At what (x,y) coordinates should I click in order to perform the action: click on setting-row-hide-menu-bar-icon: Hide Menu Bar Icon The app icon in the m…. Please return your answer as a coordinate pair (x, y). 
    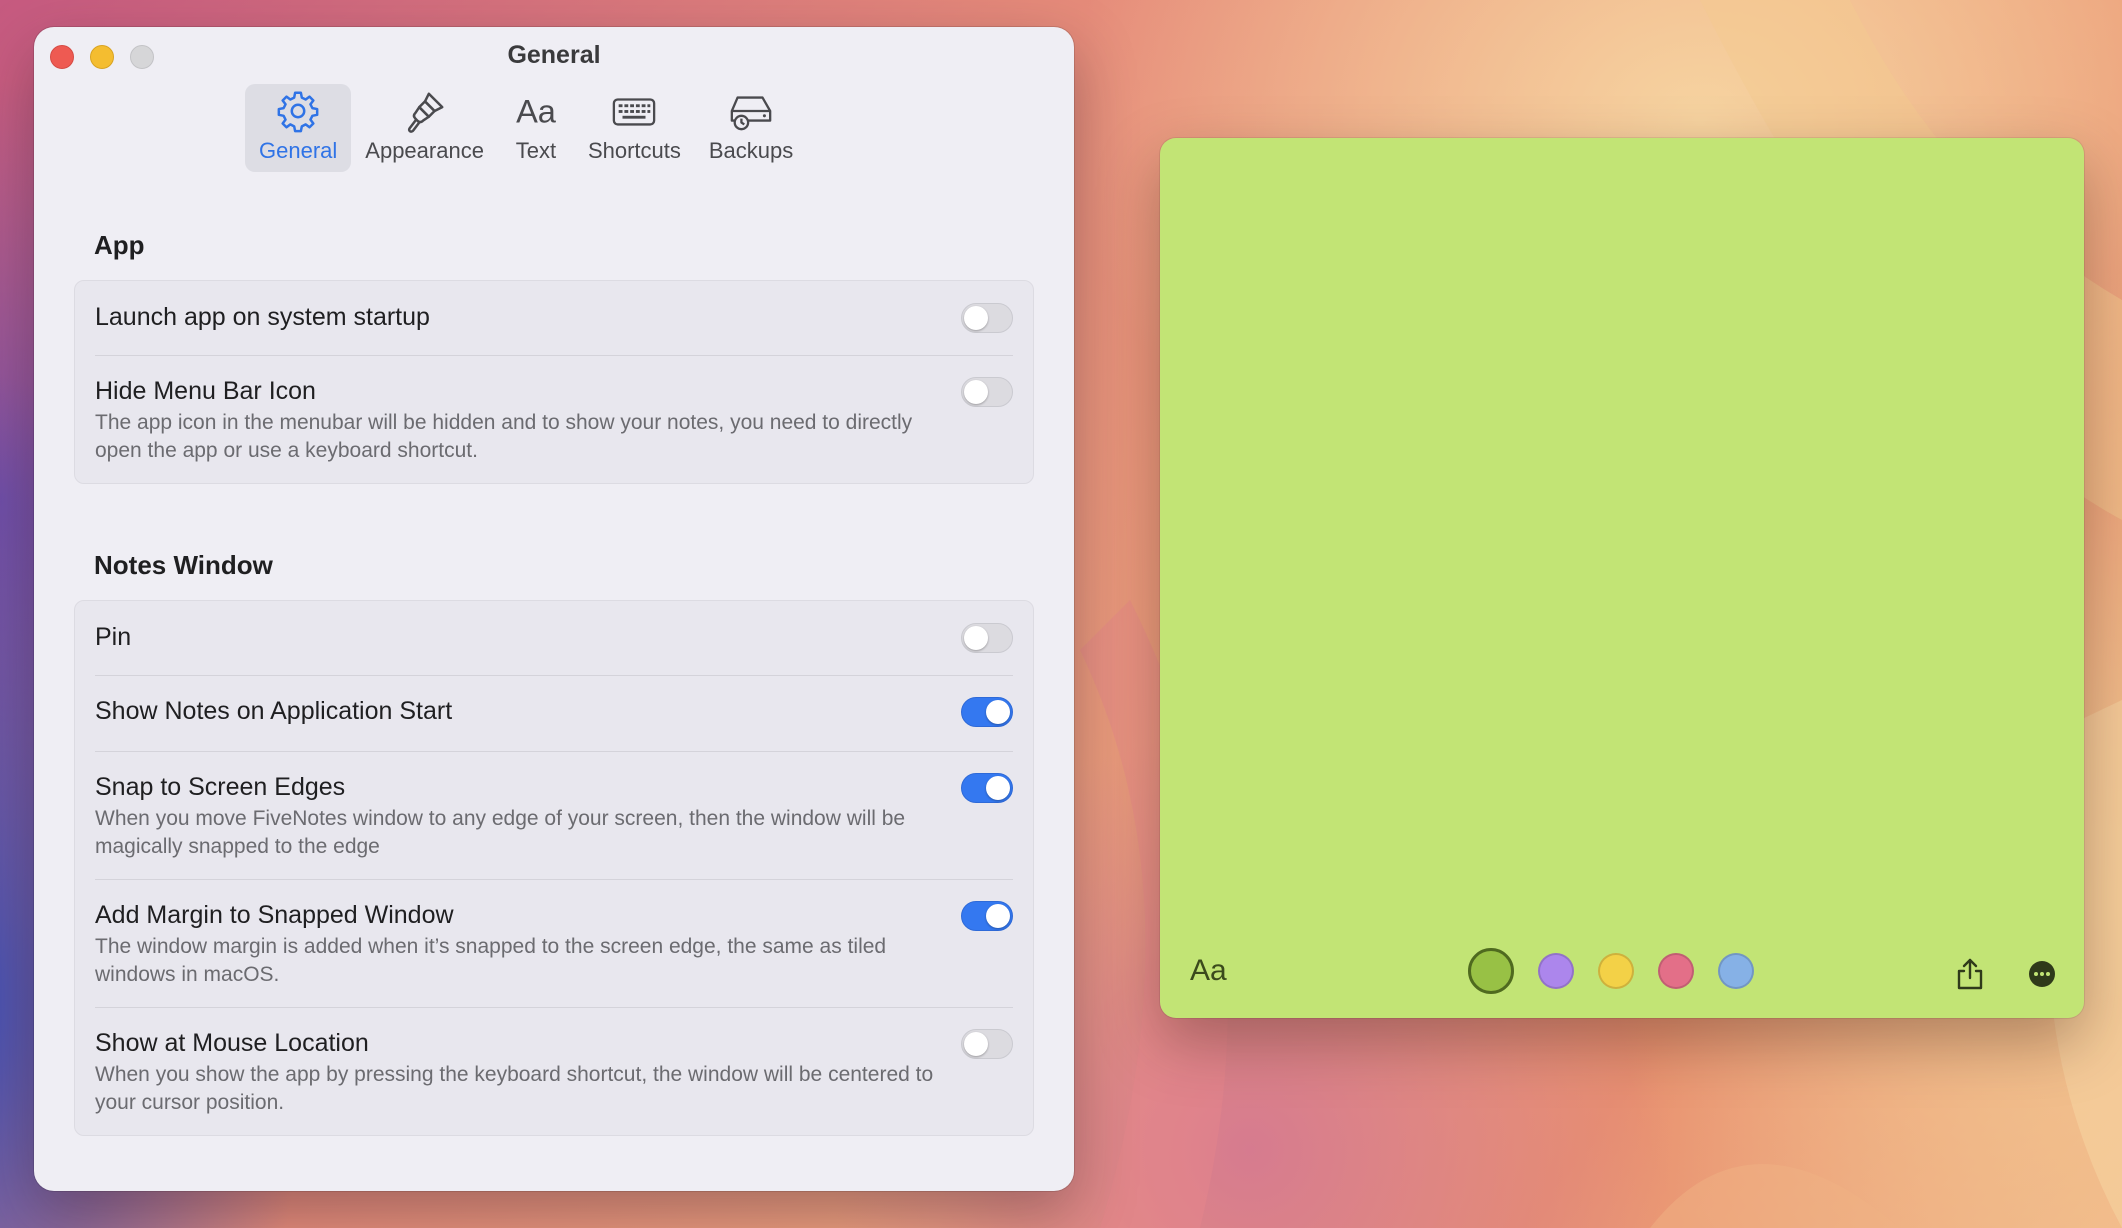
    Looking at the image, I should click on (554, 419).